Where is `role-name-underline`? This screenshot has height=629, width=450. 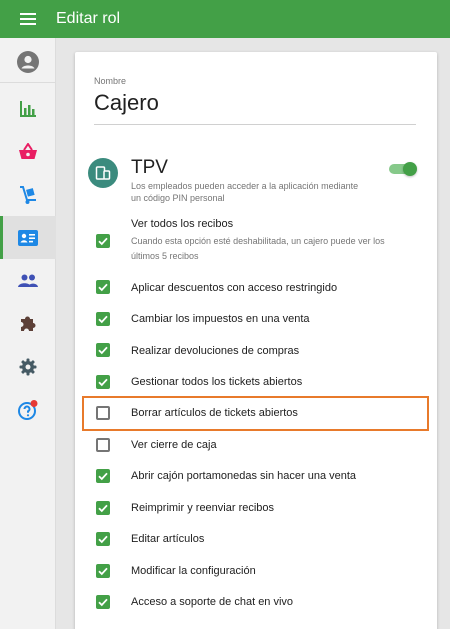 role-name-underline is located at coordinates (255, 124).